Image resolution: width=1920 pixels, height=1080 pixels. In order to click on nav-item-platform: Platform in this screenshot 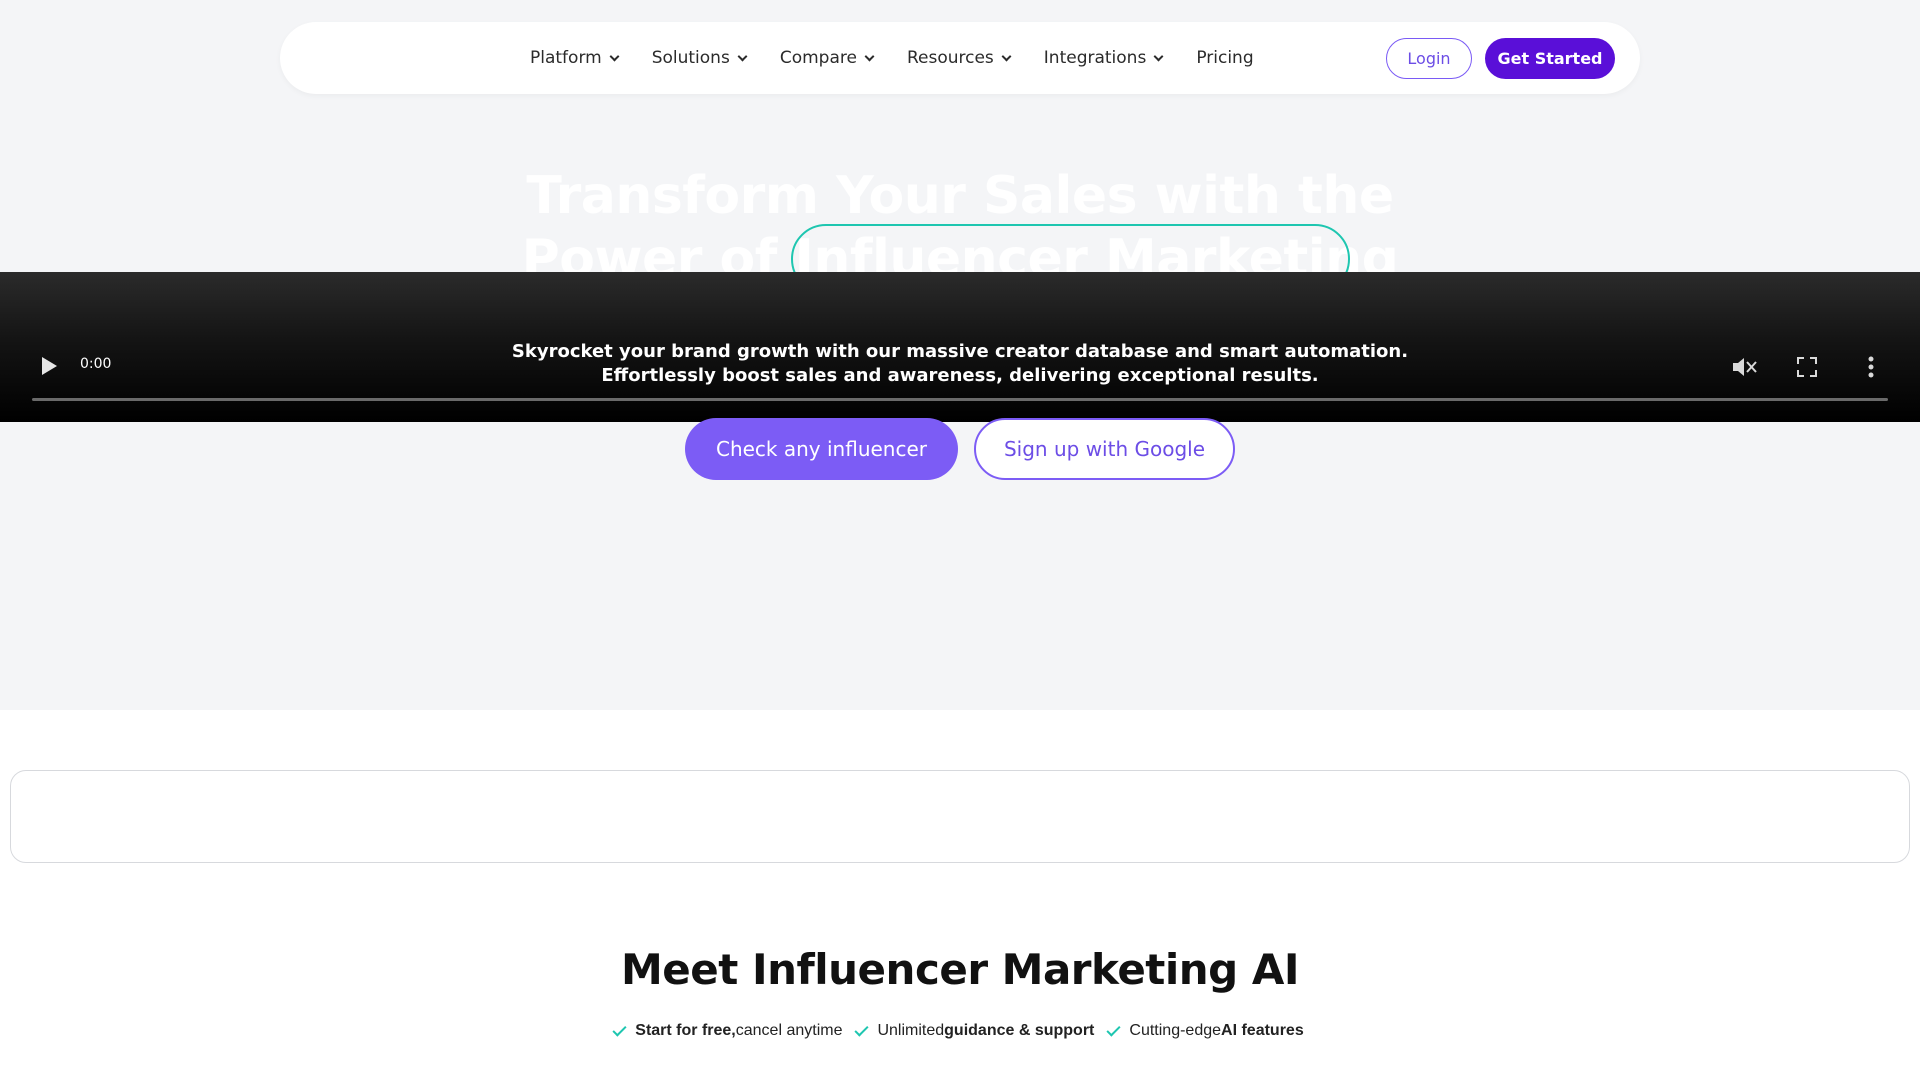, I will do `click(575, 58)`.